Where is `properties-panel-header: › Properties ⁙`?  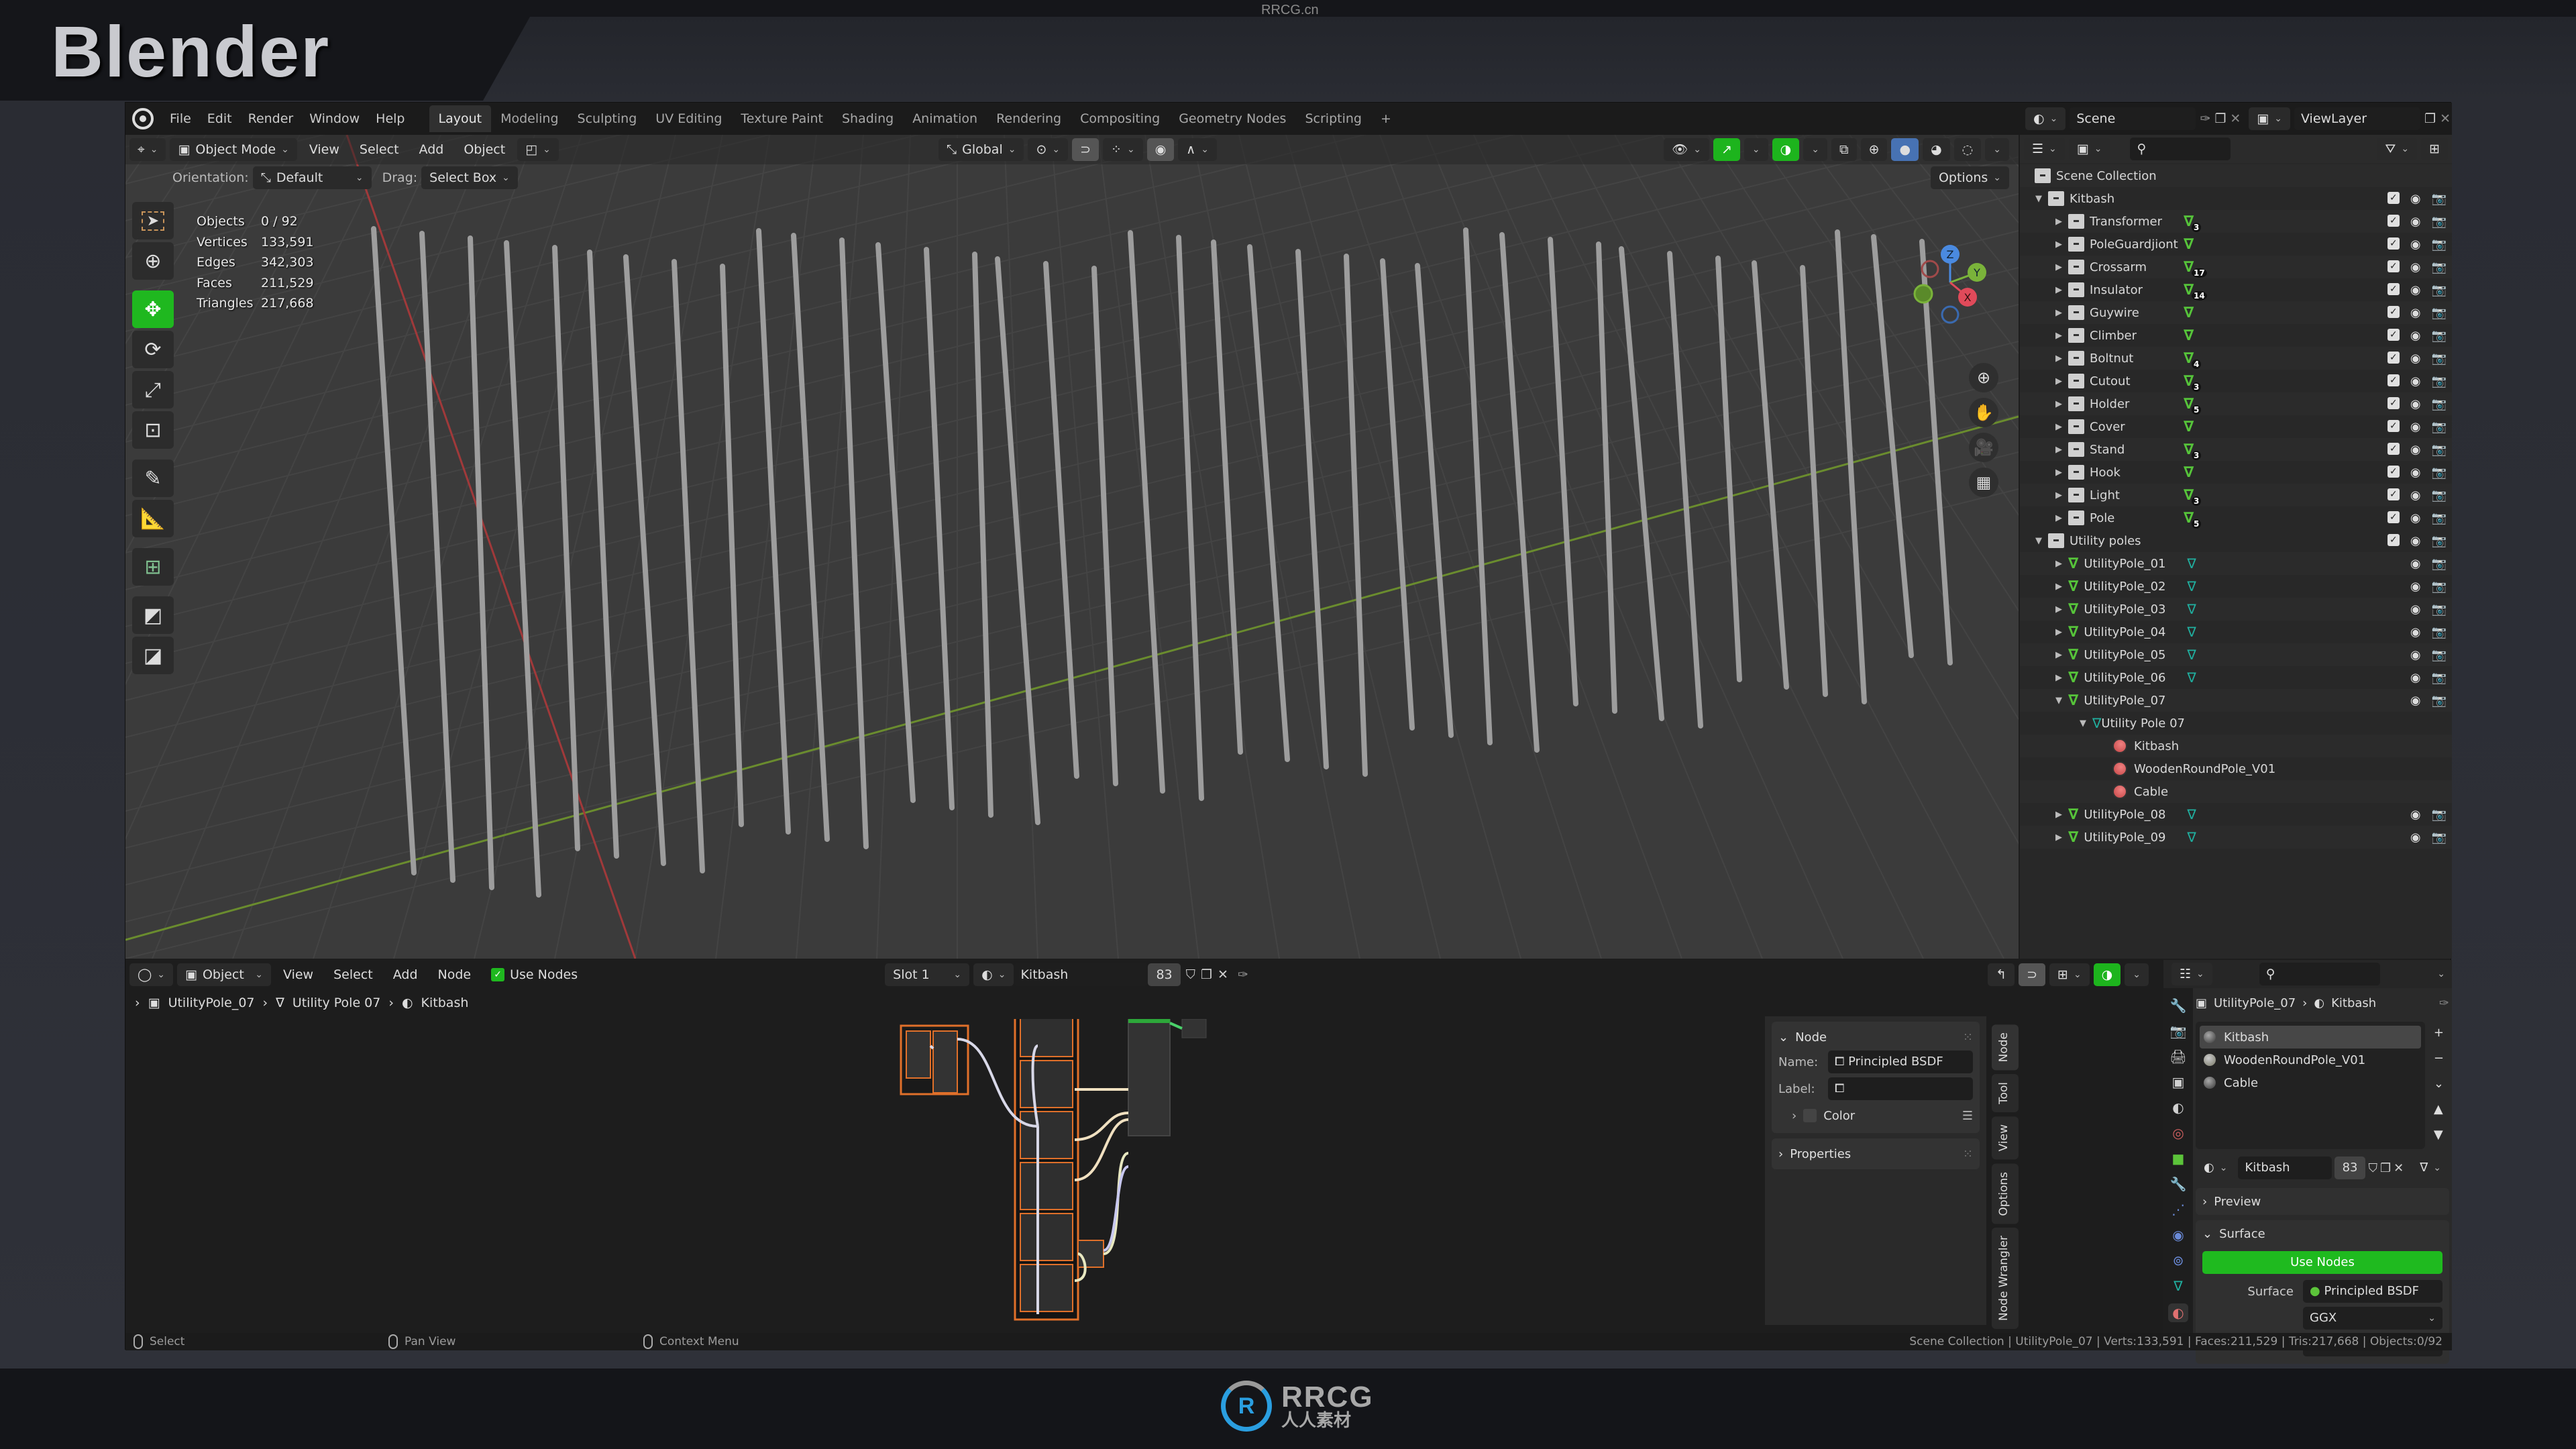
properties-panel-header: › Properties ⁙ is located at coordinates (1875, 1153).